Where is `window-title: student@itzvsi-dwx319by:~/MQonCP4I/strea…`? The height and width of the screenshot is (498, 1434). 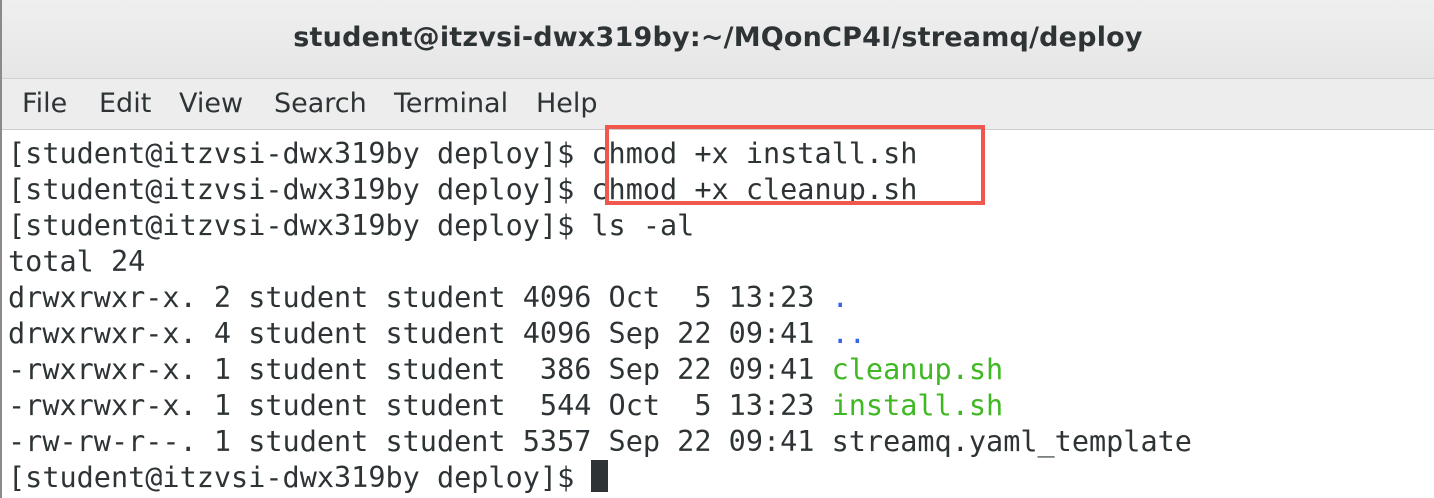
window-title: student@itzvsi-dwx319by:~/MQonCP4I/strea… is located at coordinates (718, 37).